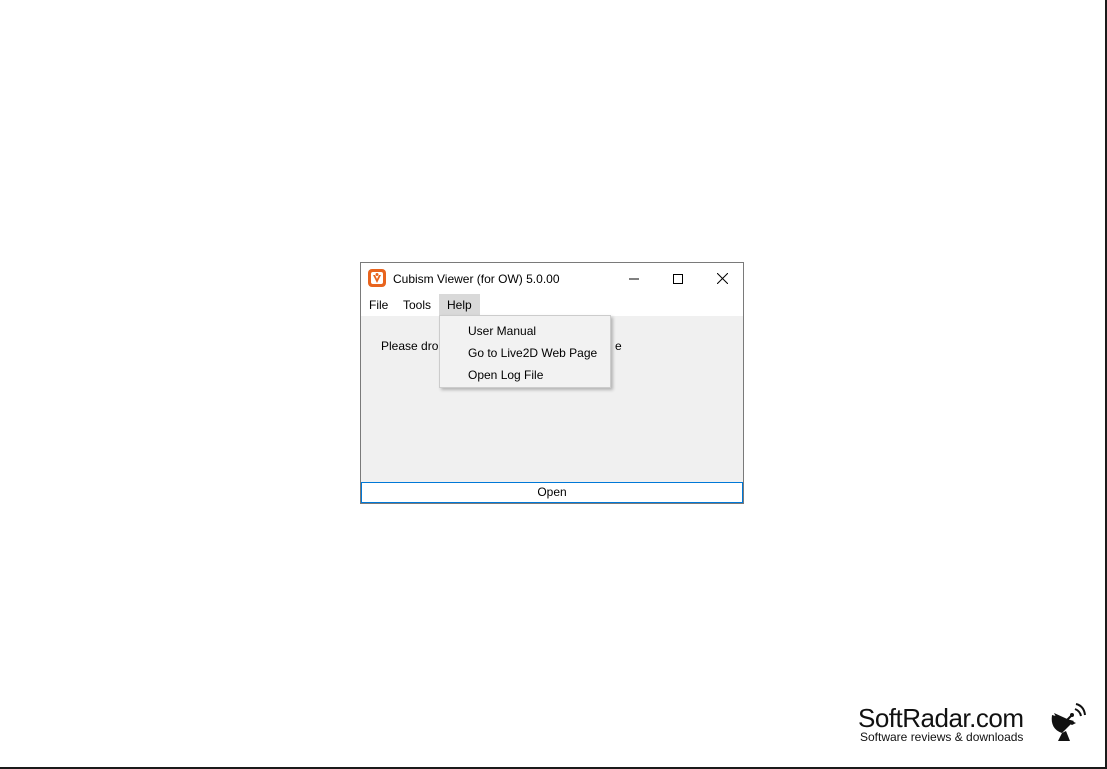 This screenshot has width=1107, height=769. What do you see at coordinates (377, 278) in the screenshot?
I see `cubism-app-icon` at bounding box center [377, 278].